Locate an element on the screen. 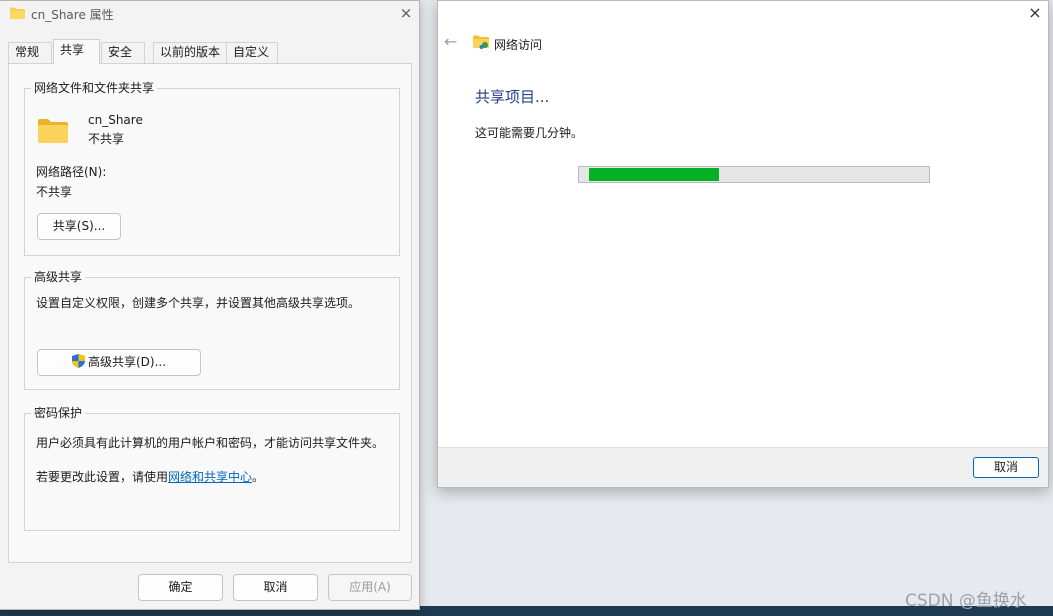 The width and height of the screenshot is (1053, 616). change-setting-text: 若要更改此设置，请使用网络和共享中心。 is located at coordinates (150, 477).